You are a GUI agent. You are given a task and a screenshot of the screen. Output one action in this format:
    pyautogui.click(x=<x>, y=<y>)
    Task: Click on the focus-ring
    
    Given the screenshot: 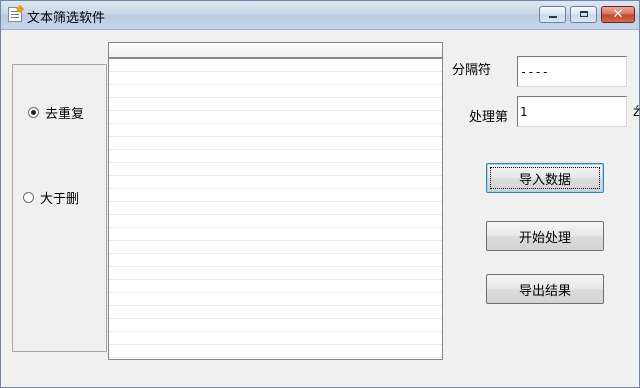 What is the action you would take?
    pyautogui.click(x=545, y=178)
    